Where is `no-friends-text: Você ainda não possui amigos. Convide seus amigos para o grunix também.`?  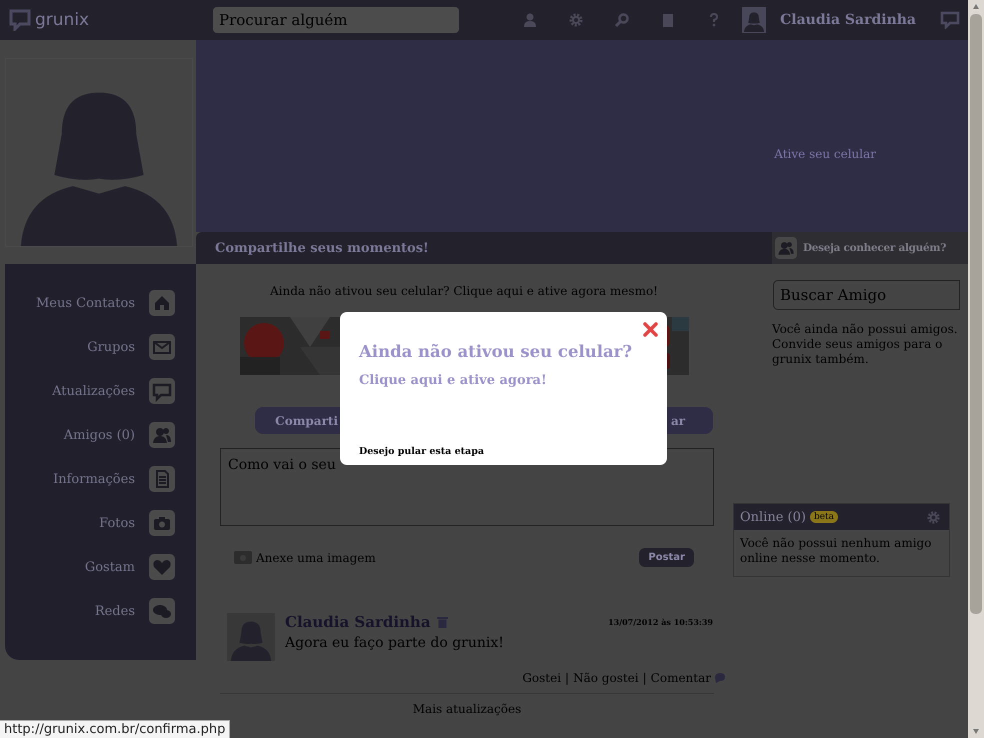 no-friends-text: Você ainda não possui amigos. Convide seus amigos para o grunix também. is located at coordinates (865, 344).